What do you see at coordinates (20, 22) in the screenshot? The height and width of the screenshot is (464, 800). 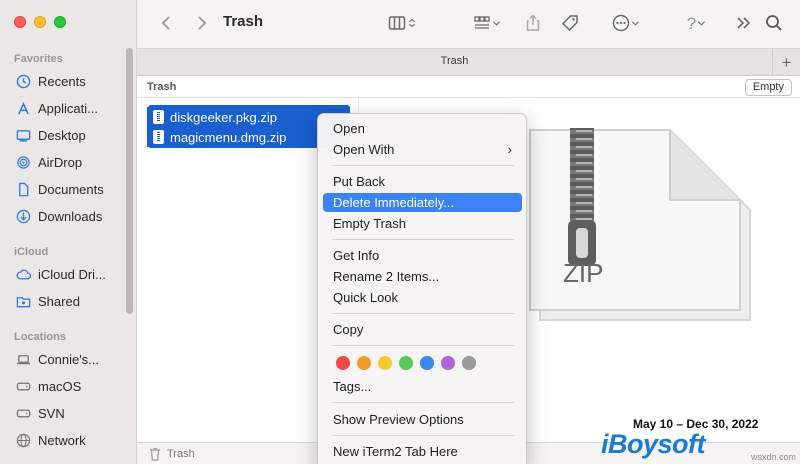 I see `close-window-button` at bounding box center [20, 22].